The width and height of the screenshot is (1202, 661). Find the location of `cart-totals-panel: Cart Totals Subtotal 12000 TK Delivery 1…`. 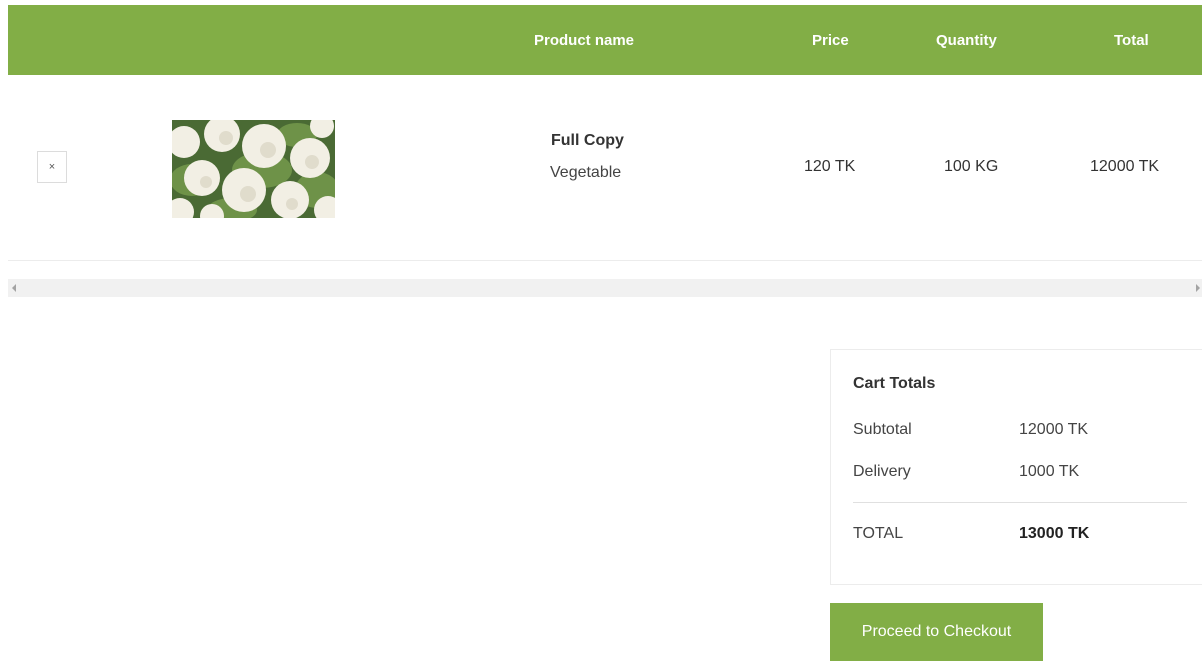

cart-totals-panel: Cart Totals Subtotal 12000 TK Delivery 1… is located at coordinates (1016, 467).